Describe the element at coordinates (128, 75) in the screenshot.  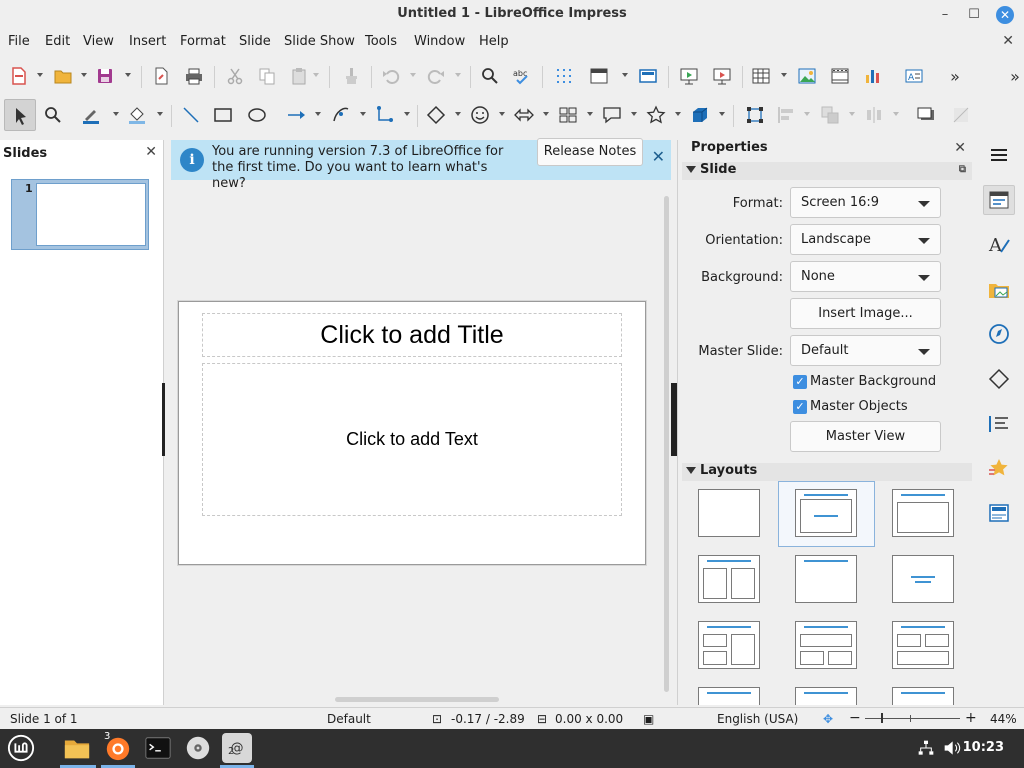
I see `save-dropdown-icon` at that location.